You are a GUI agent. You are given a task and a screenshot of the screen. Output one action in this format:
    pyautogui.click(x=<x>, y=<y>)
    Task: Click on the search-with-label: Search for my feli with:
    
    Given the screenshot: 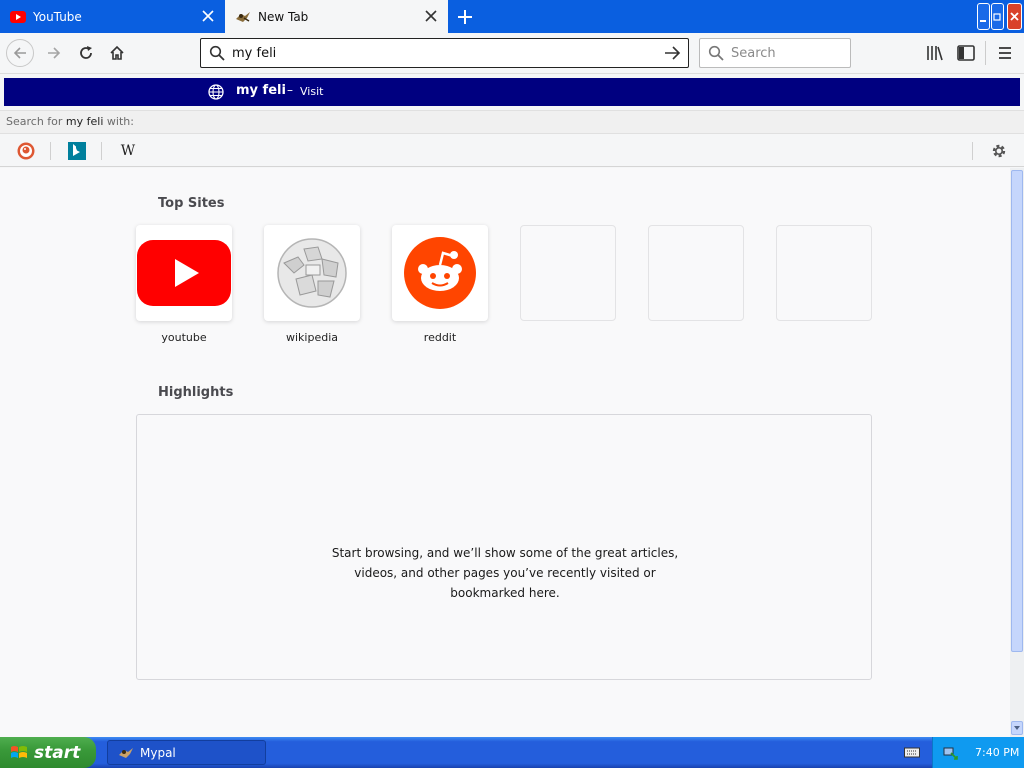 What is the action you would take?
    pyautogui.click(x=512, y=122)
    